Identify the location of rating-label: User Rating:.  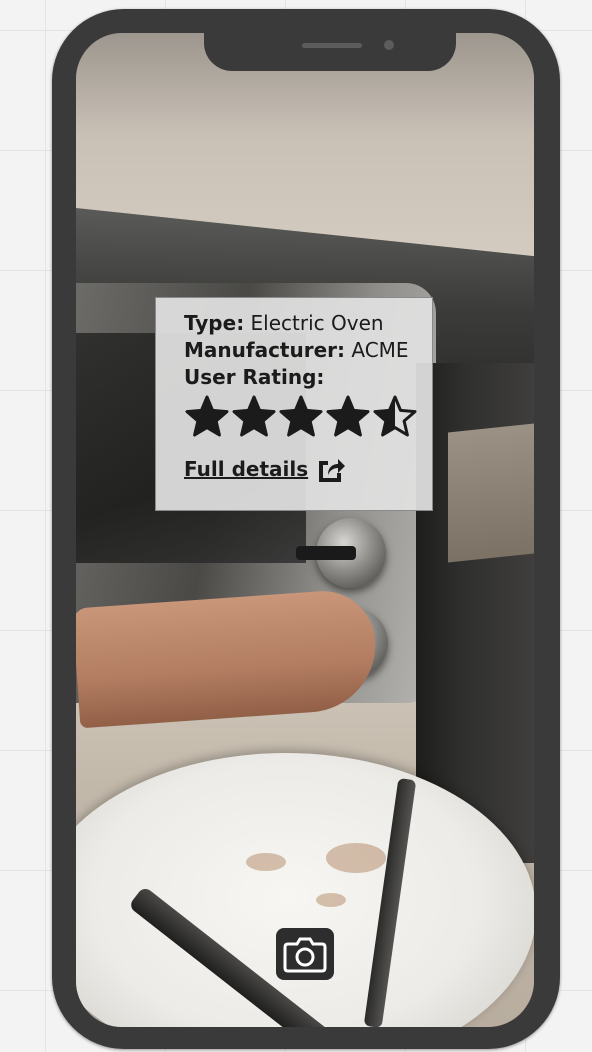
(254, 377).